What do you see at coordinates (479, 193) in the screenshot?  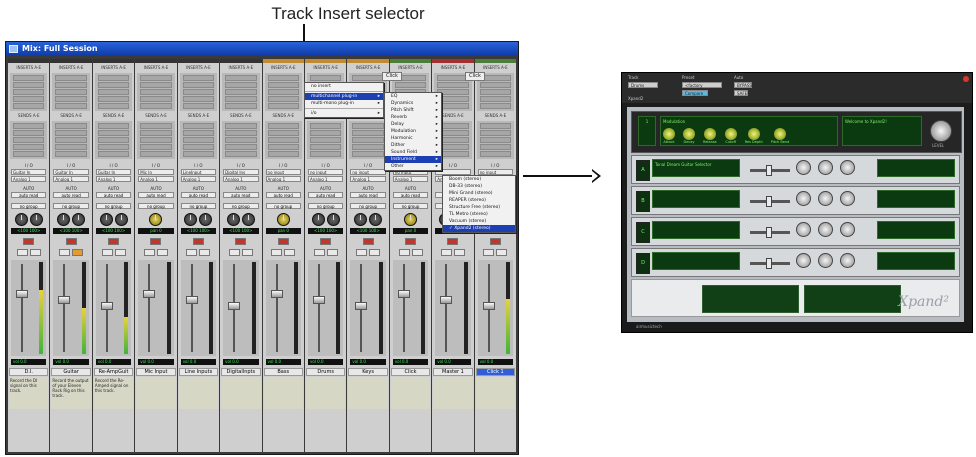 I see `instrument-item: Mini Grand (stereo)` at bounding box center [479, 193].